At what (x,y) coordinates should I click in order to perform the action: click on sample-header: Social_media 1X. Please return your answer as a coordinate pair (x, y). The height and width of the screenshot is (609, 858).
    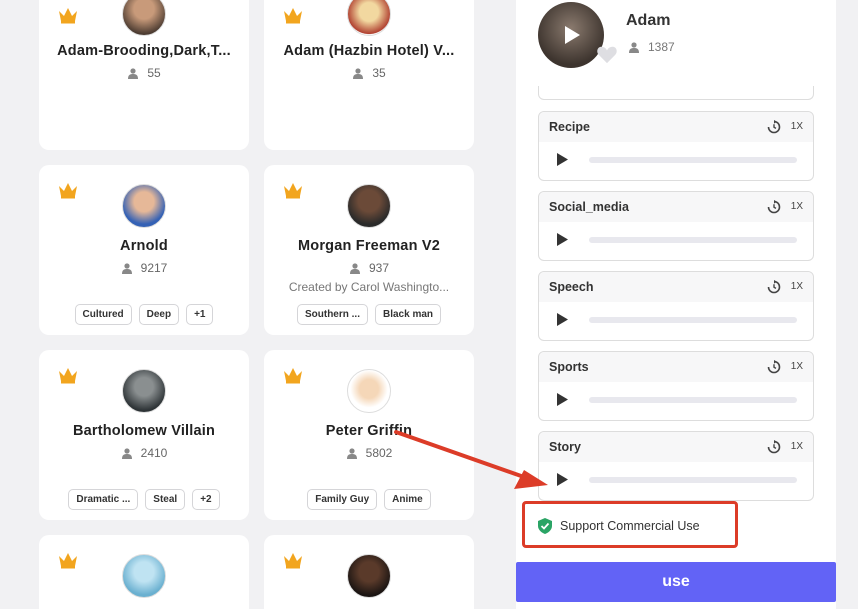
    Looking at the image, I should click on (676, 207).